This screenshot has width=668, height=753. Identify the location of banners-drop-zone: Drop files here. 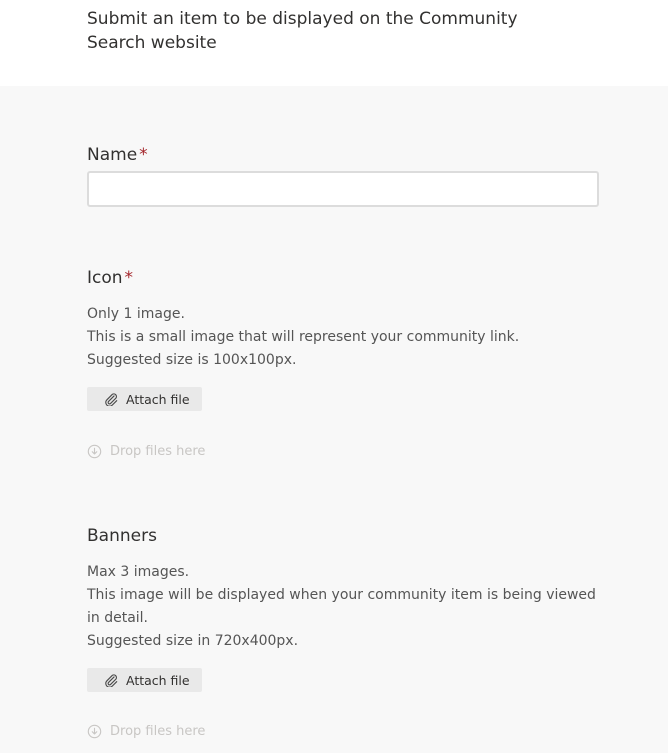
(146, 731).